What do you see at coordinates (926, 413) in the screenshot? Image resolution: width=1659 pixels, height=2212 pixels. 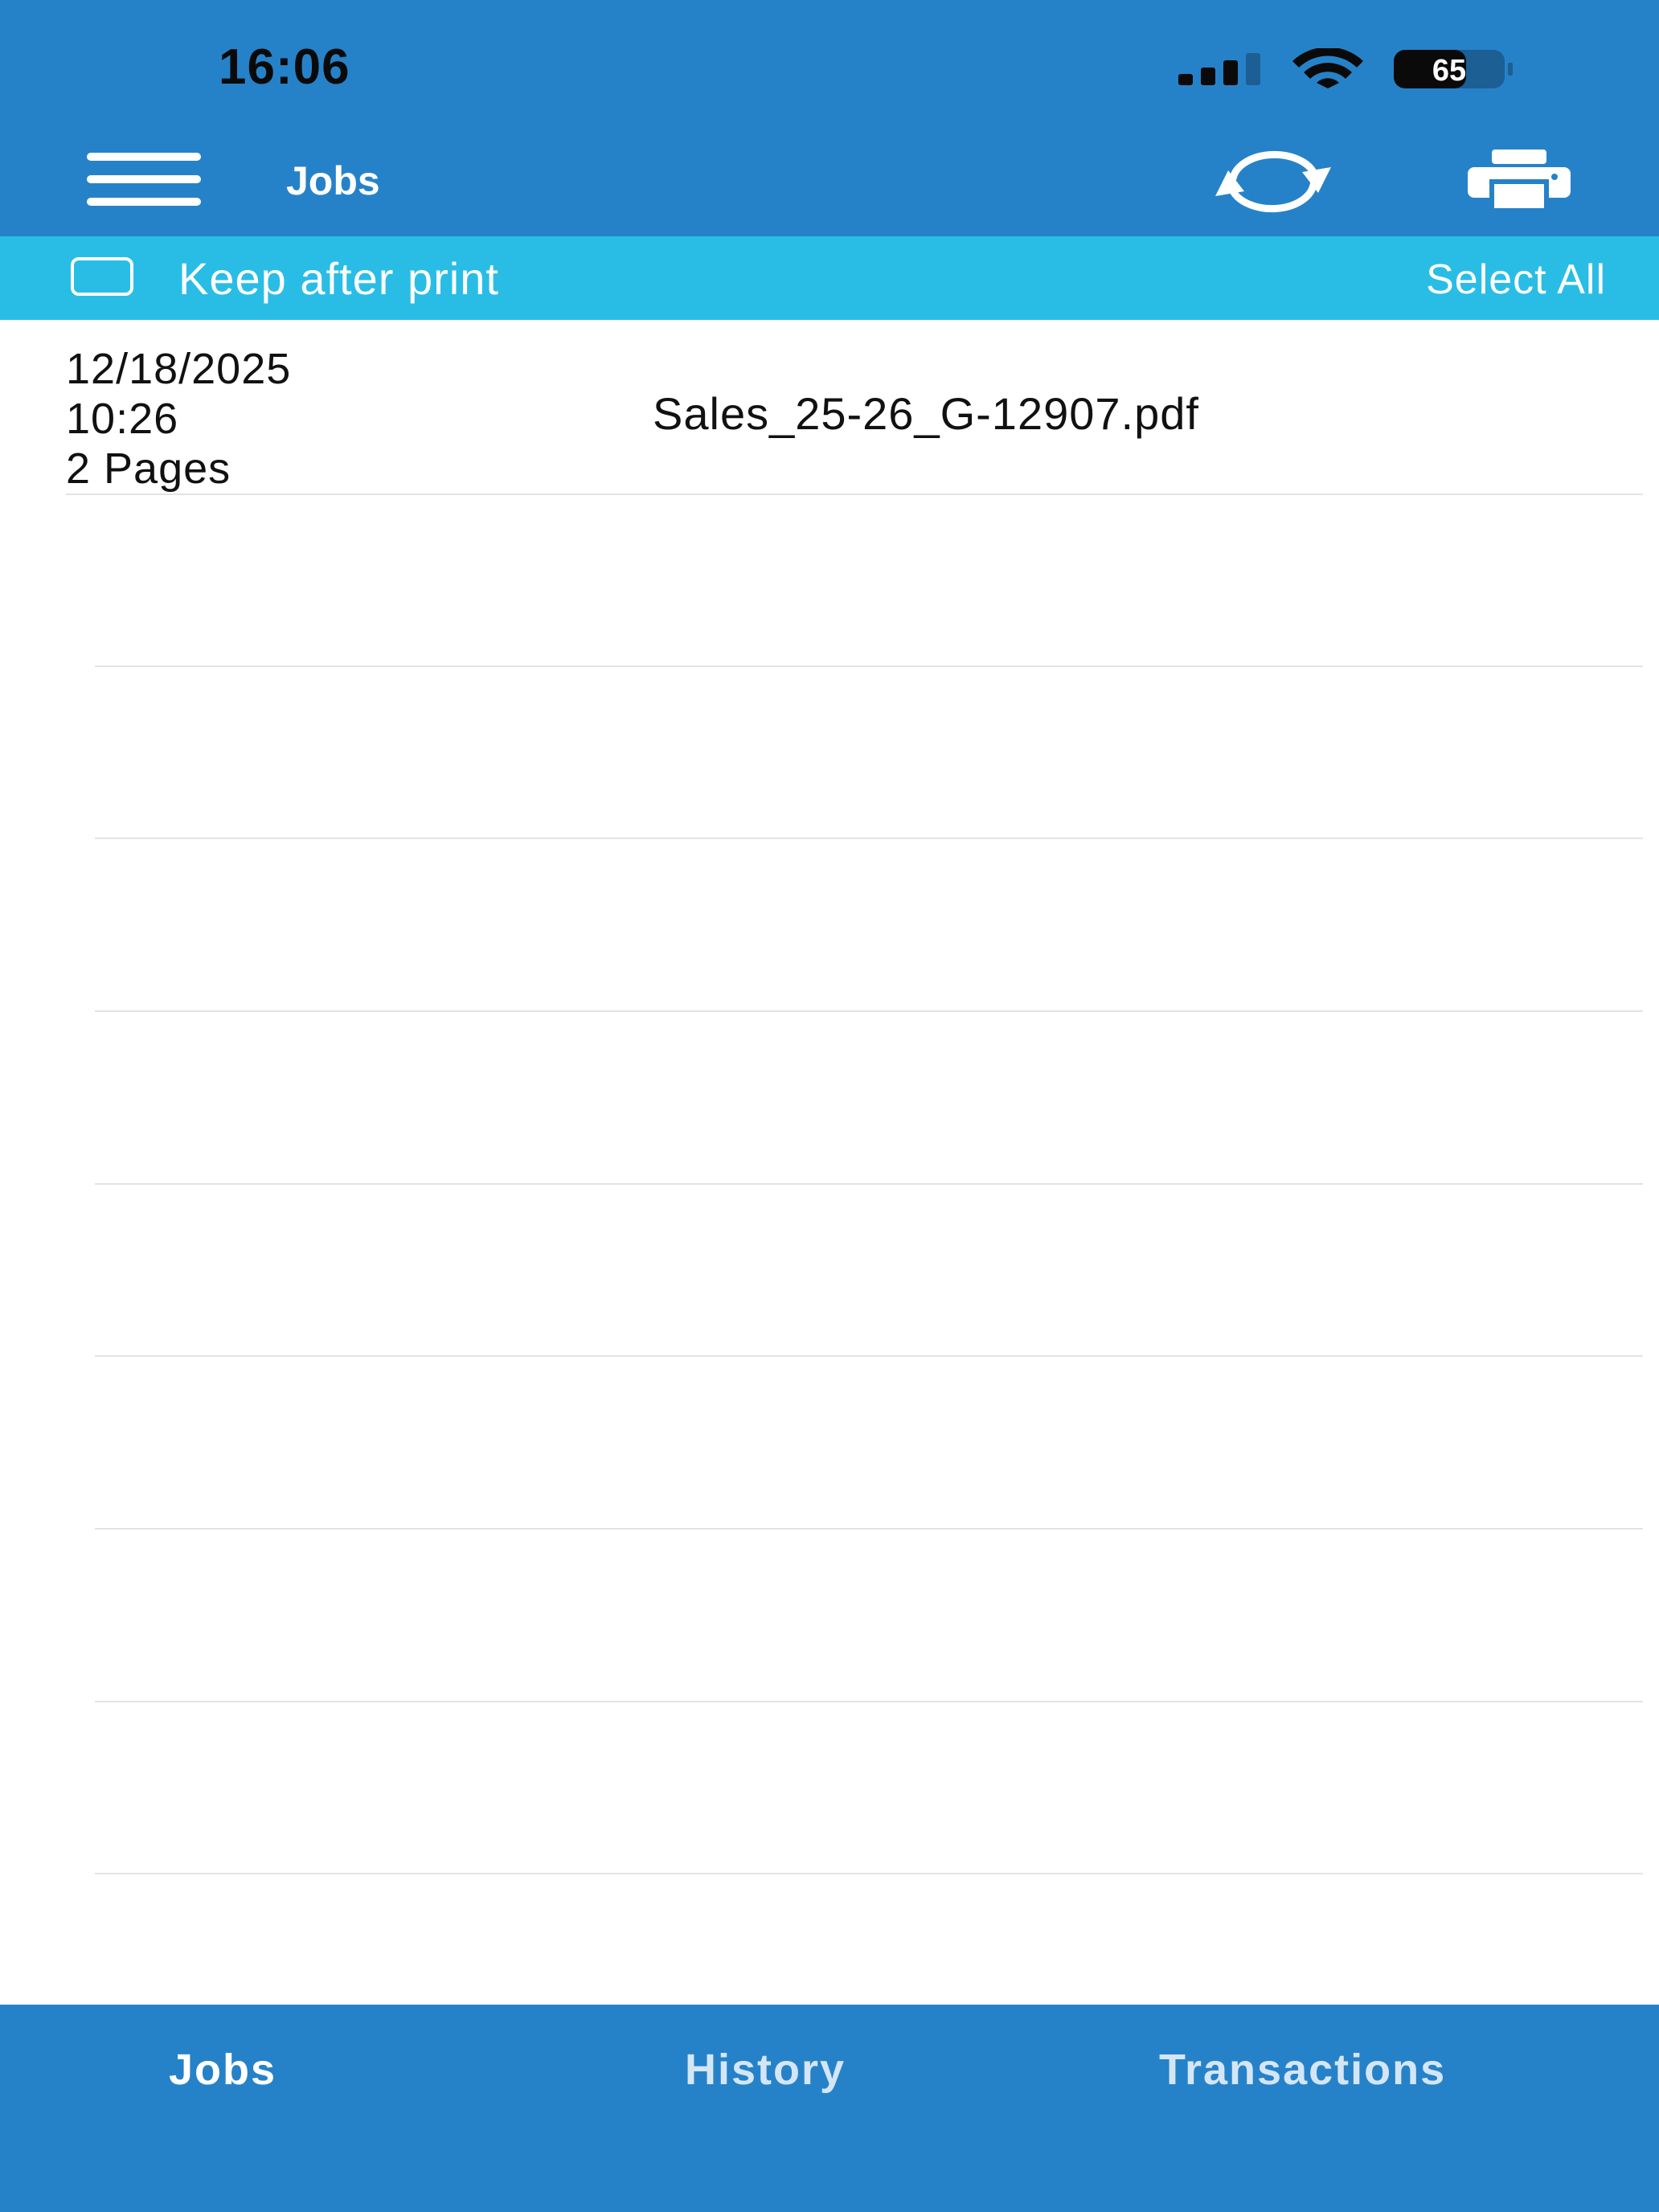 I see `job-filename: Sales_25-26_G-12907.pdf` at bounding box center [926, 413].